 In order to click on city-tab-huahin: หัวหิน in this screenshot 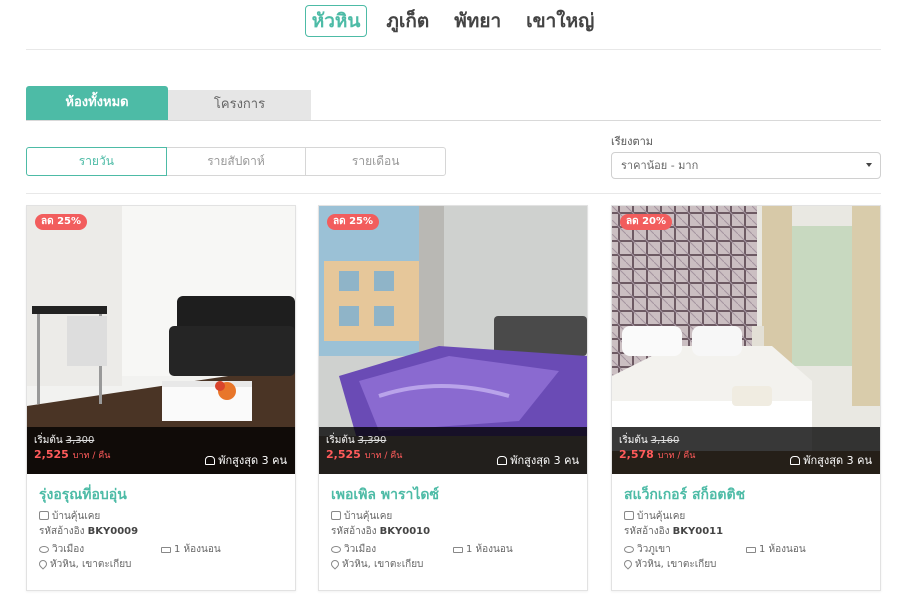, I will do `click(336, 21)`.